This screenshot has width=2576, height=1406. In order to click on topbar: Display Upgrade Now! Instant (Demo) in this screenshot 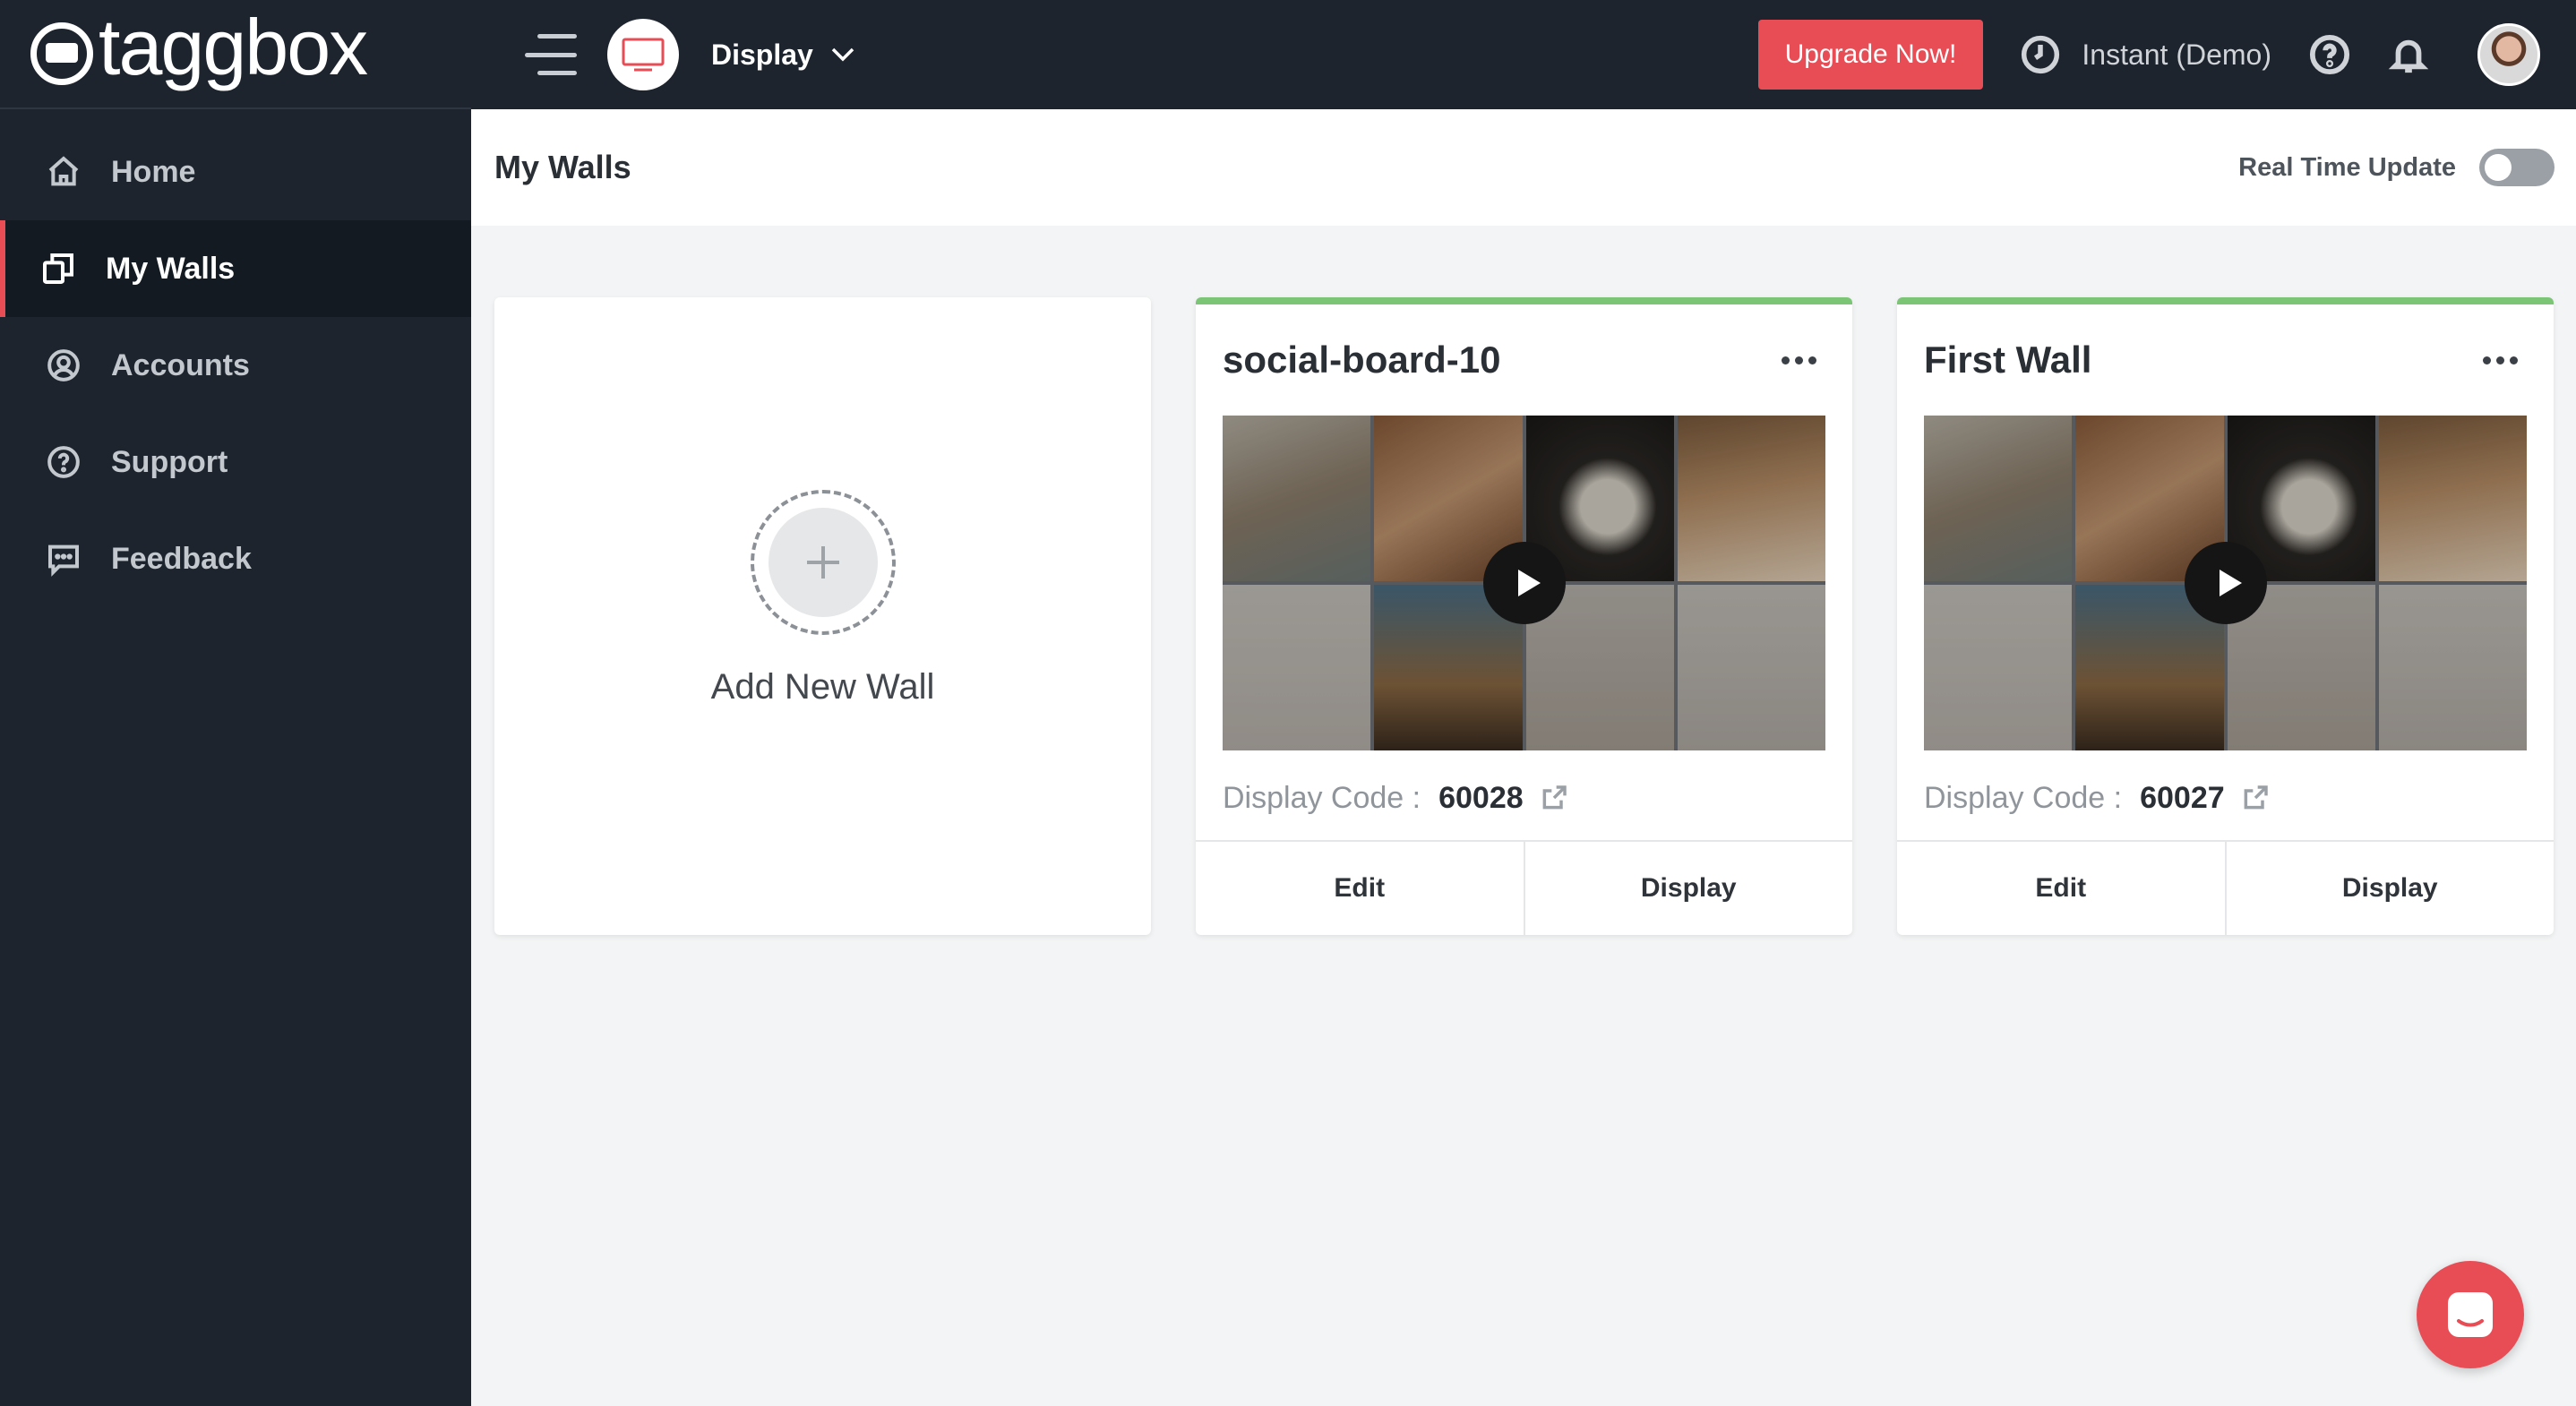, I will do `click(1523, 54)`.